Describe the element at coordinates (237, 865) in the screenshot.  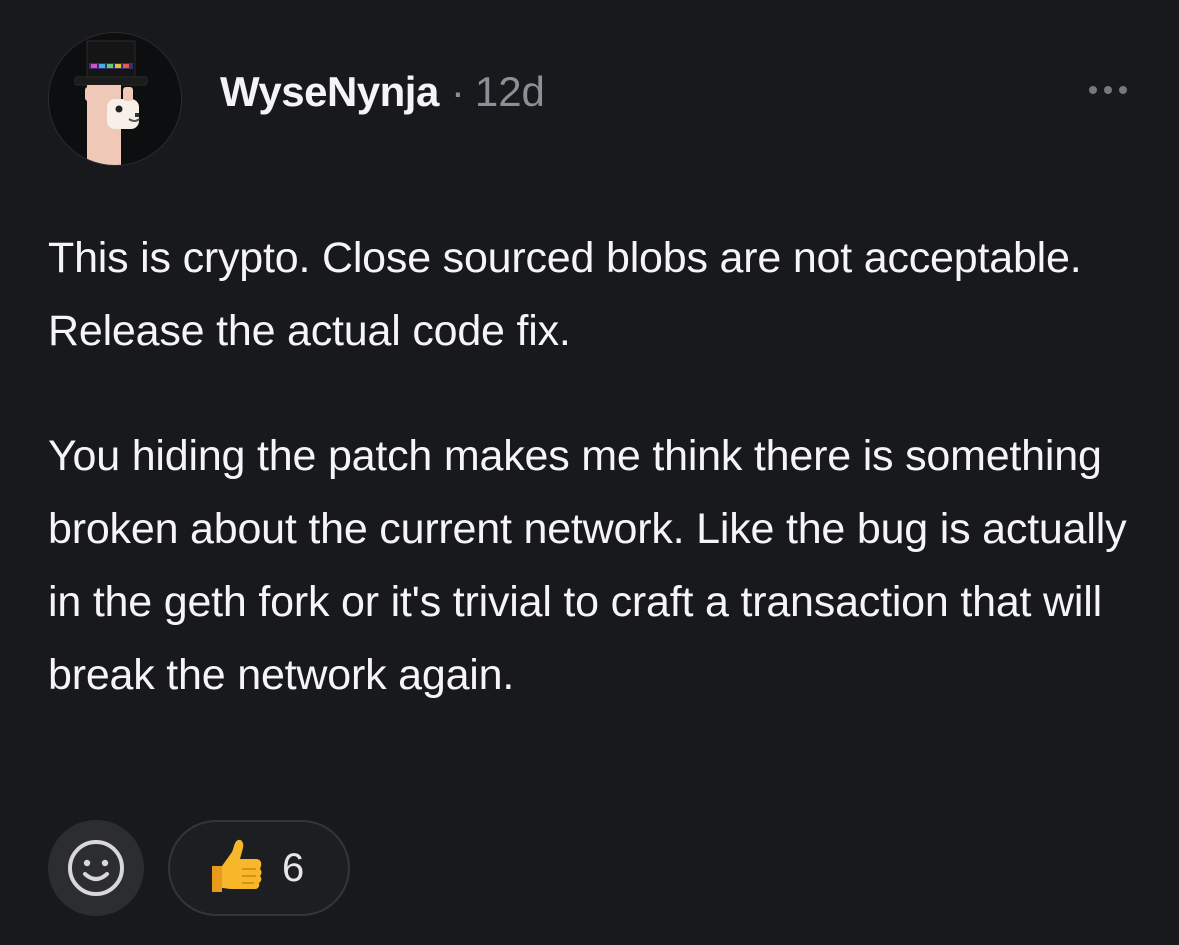
I see `thumbs-up-icon` at that location.